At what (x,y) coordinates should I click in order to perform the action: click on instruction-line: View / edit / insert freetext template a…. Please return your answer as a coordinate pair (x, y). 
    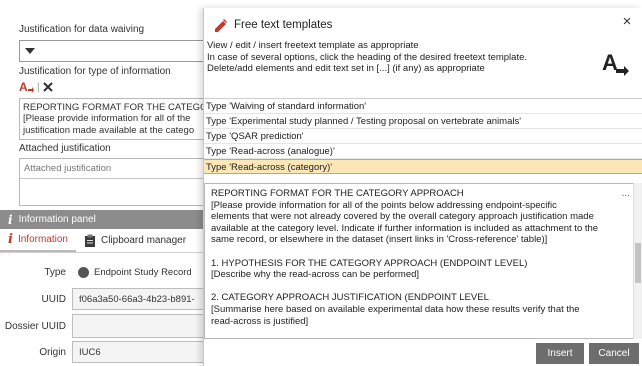
    Looking at the image, I should click on (313, 45).